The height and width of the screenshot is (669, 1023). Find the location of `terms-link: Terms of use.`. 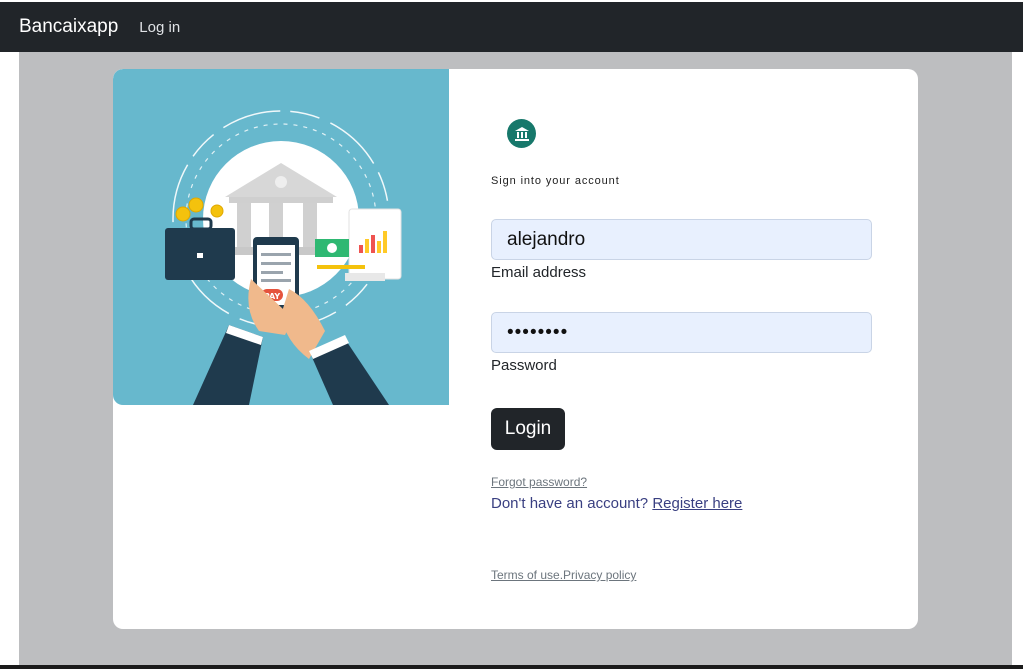

terms-link: Terms of use. is located at coordinates (527, 575).